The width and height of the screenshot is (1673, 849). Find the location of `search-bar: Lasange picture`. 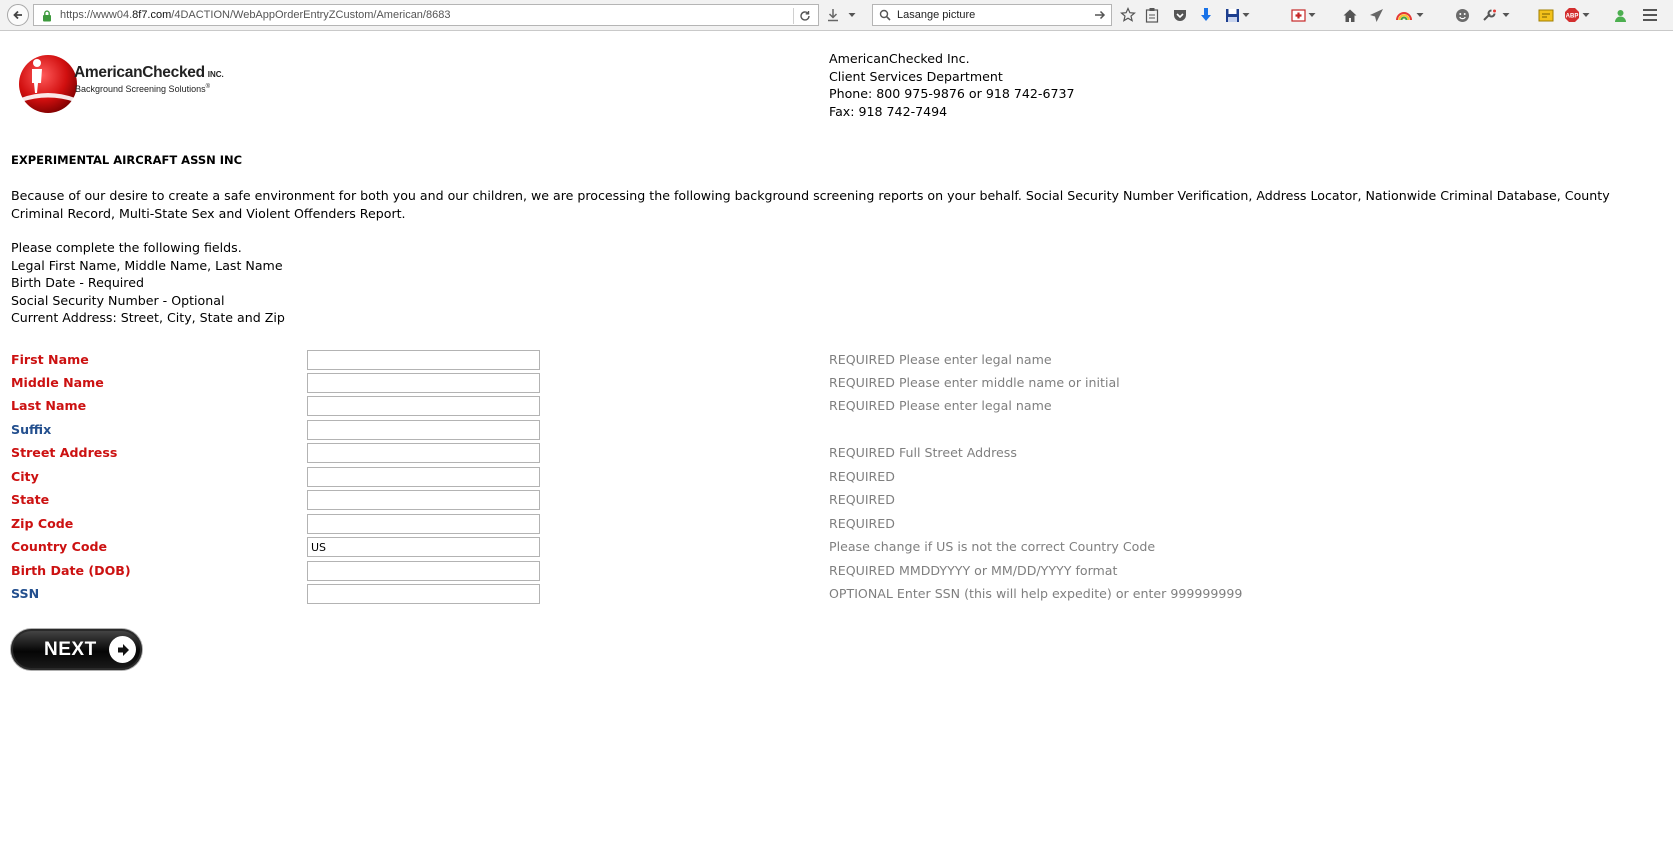

search-bar: Lasange picture is located at coordinates (992, 15).